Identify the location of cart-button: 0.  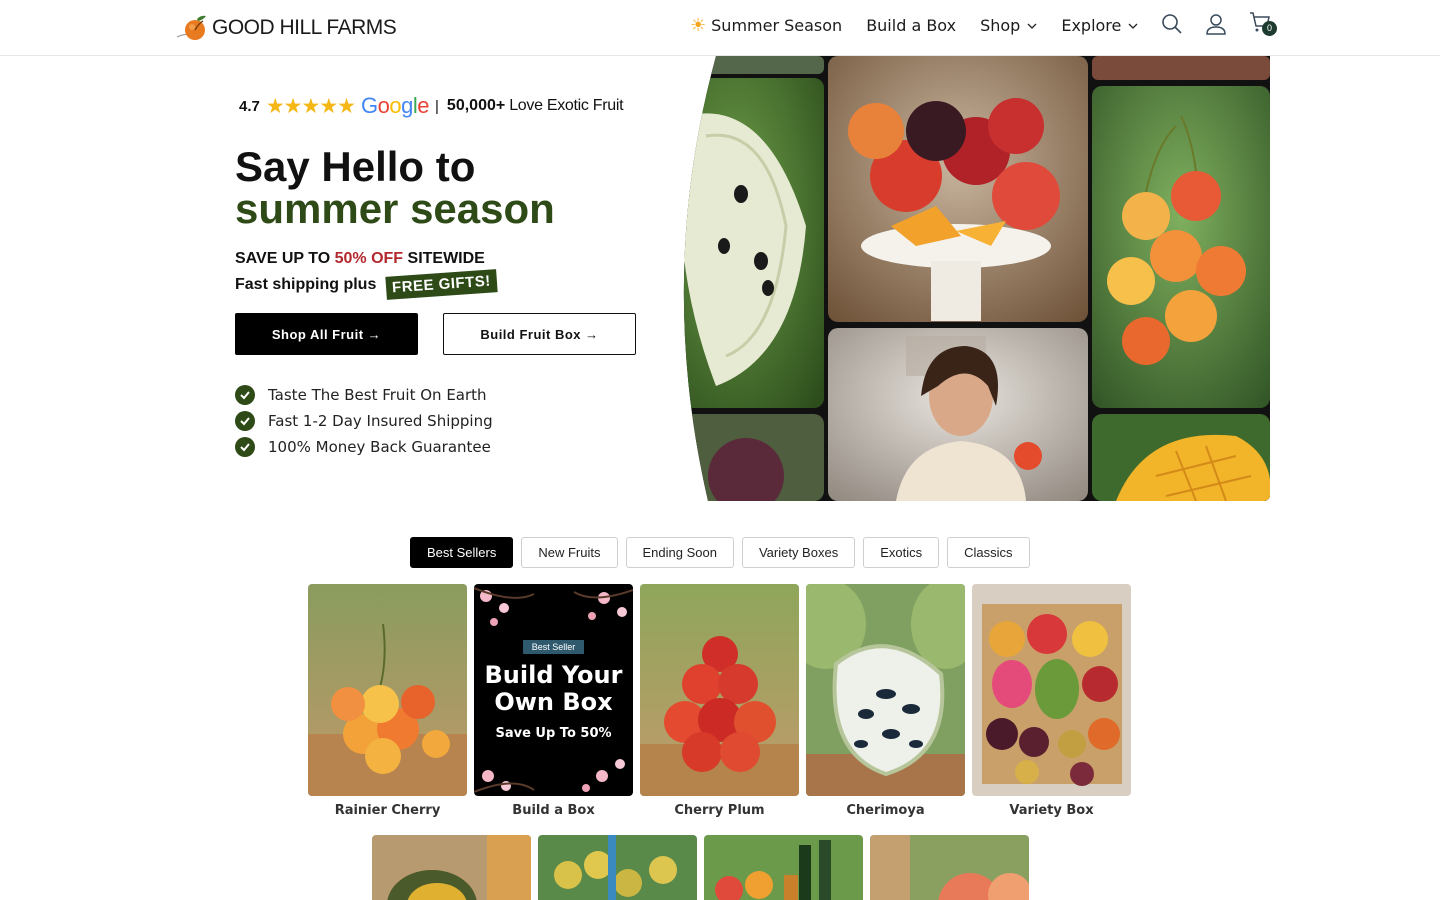
(1262, 24).